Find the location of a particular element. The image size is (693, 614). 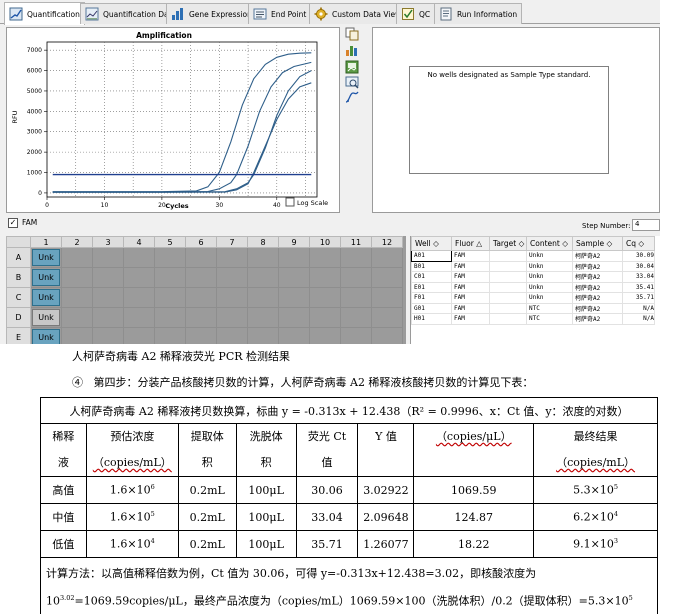

plate-col-header: 12 is located at coordinates (387, 242).